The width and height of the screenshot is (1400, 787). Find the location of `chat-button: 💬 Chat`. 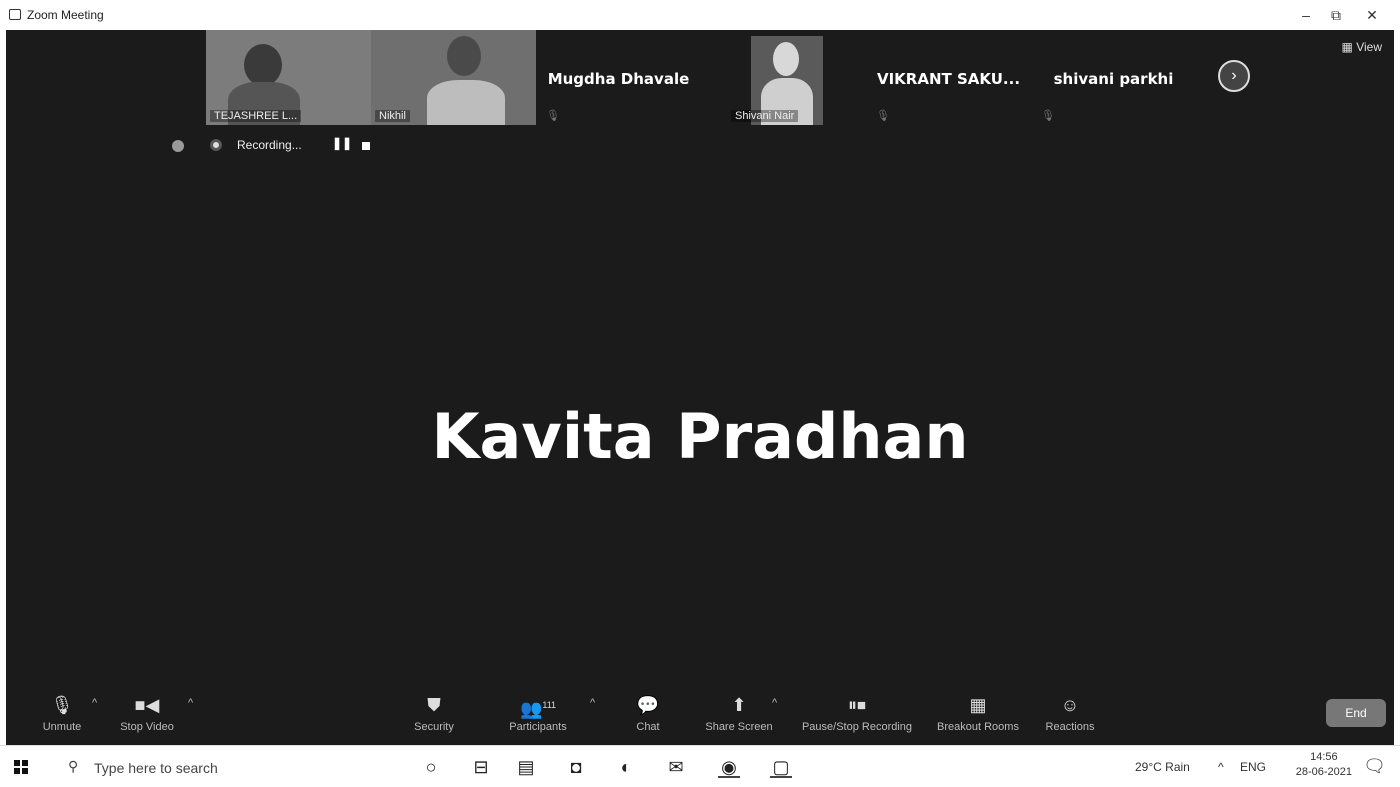

chat-button: 💬 Chat is located at coordinates (648, 714).